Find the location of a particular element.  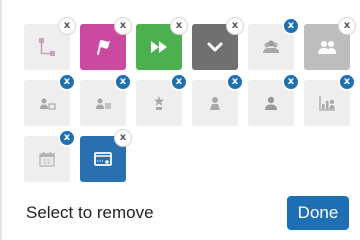

fast-forward-icon is located at coordinates (159, 47).